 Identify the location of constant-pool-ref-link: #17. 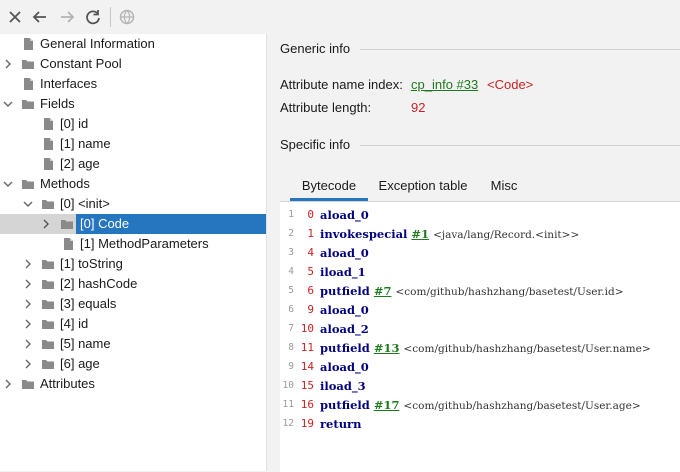
(387, 405).